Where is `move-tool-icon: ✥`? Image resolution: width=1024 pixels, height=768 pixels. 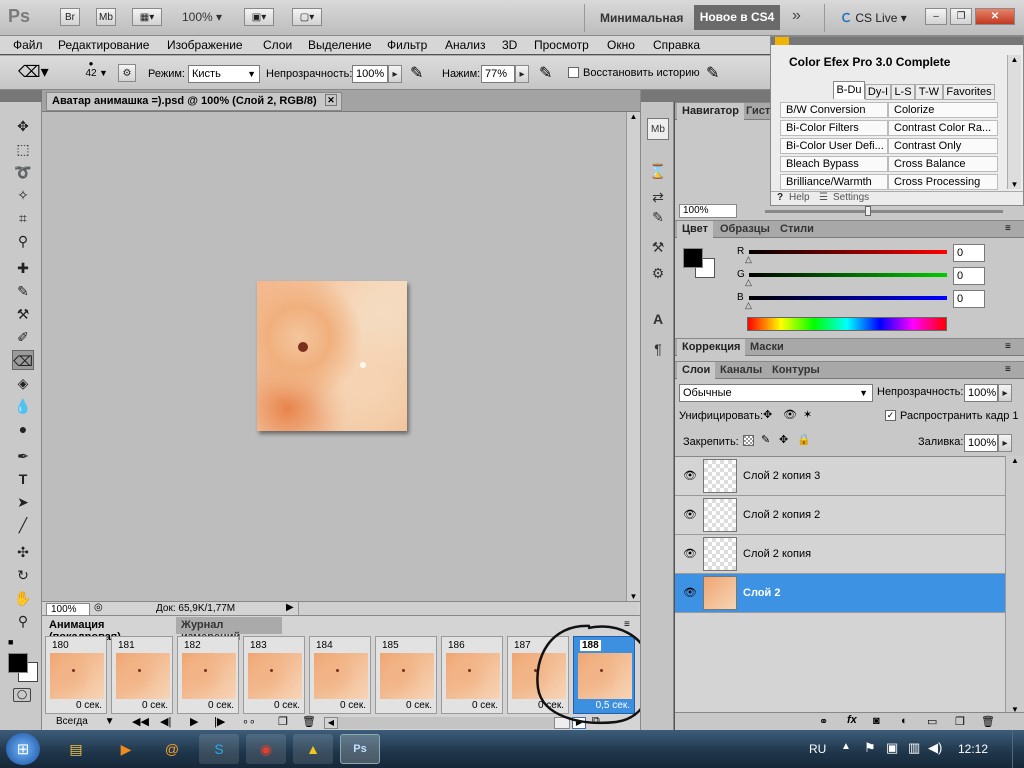 move-tool-icon: ✥ is located at coordinates (23, 126).